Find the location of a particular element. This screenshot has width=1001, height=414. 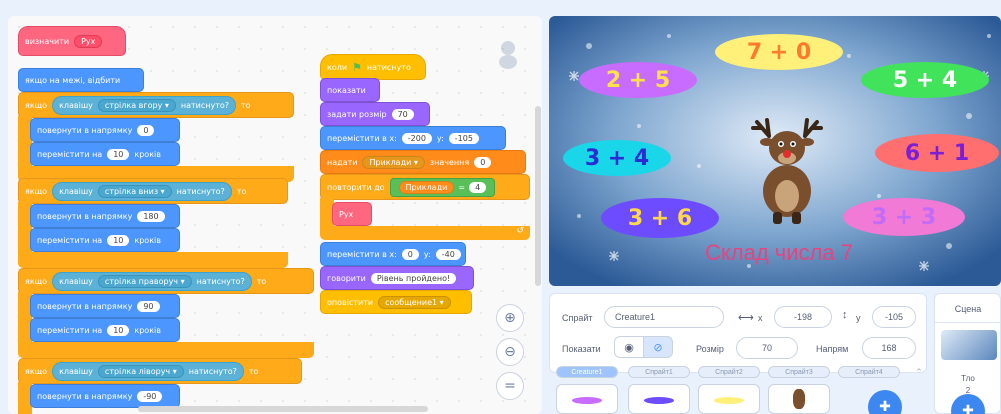

y-input: -40 is located at coordinates (448, 254).